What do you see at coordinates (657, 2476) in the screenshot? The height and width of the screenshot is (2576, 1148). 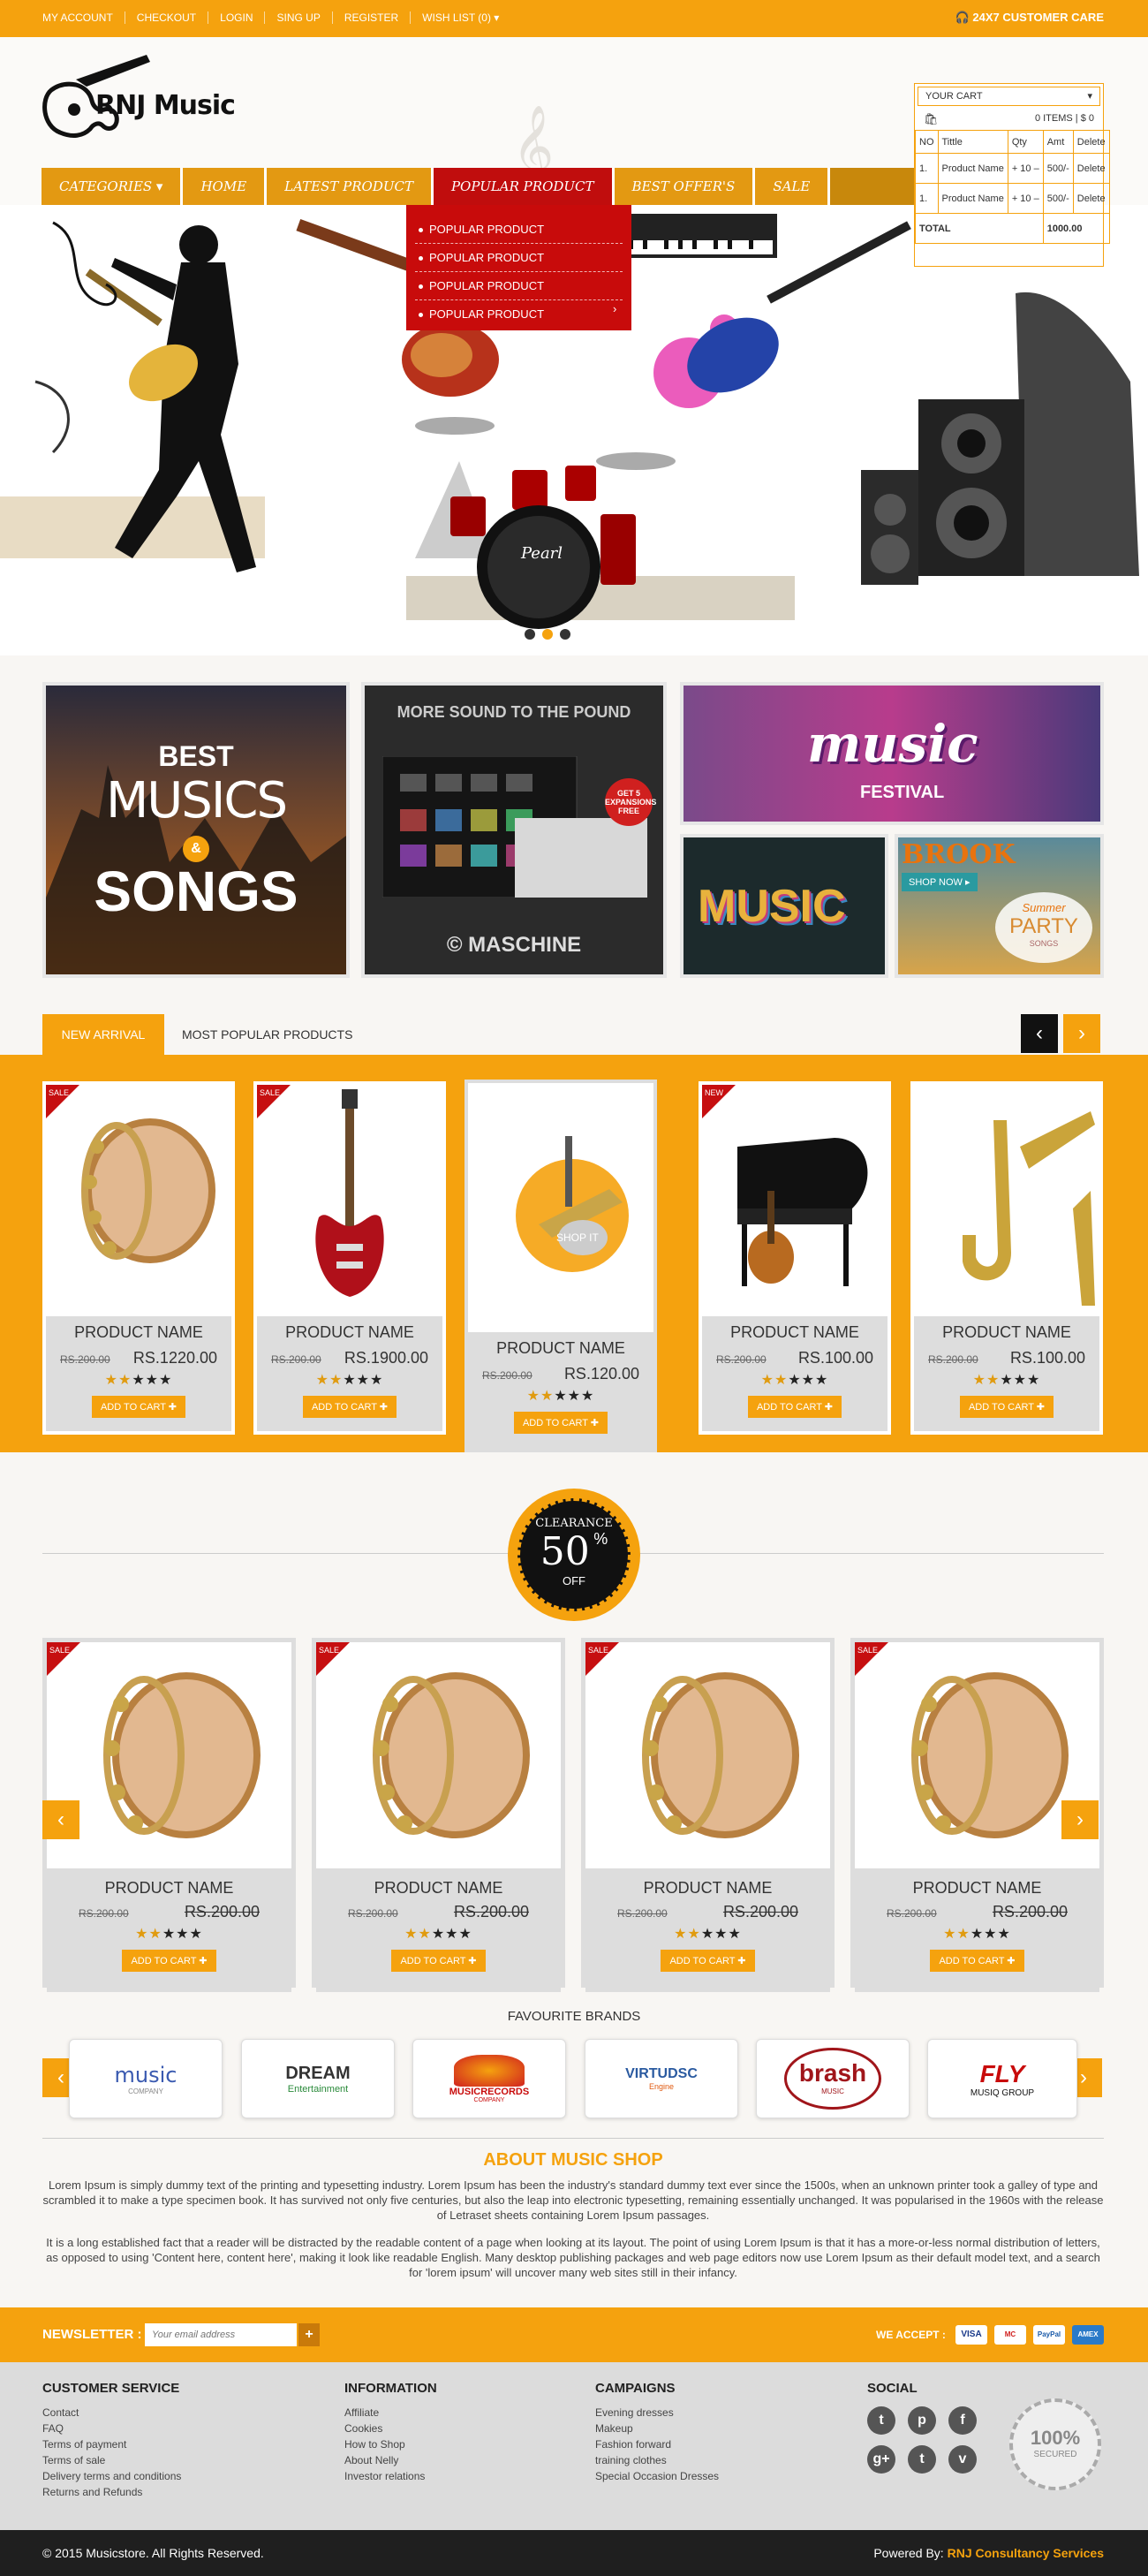 I see `footer-link: Special Occasion Dresses` at bounding box center [657, 2476].